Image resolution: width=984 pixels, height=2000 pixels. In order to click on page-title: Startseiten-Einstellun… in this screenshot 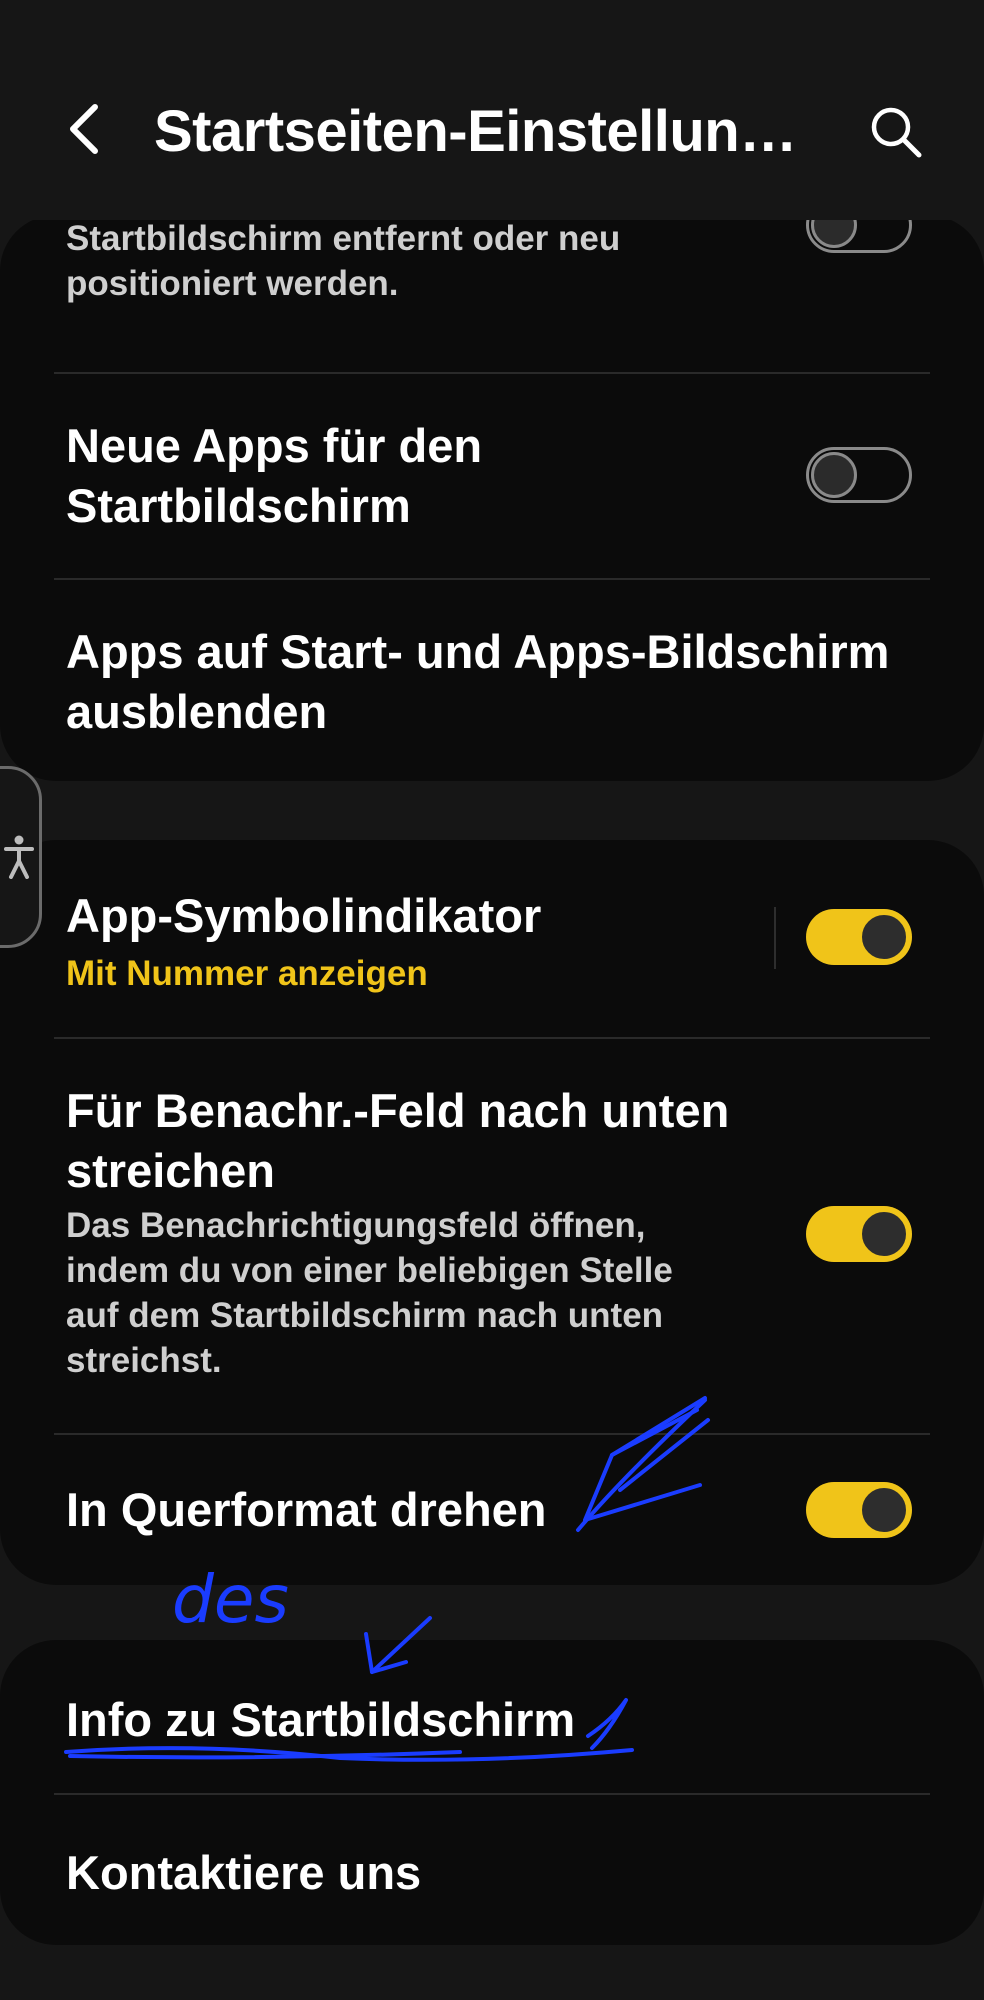, I will do `click(475, 131)`.